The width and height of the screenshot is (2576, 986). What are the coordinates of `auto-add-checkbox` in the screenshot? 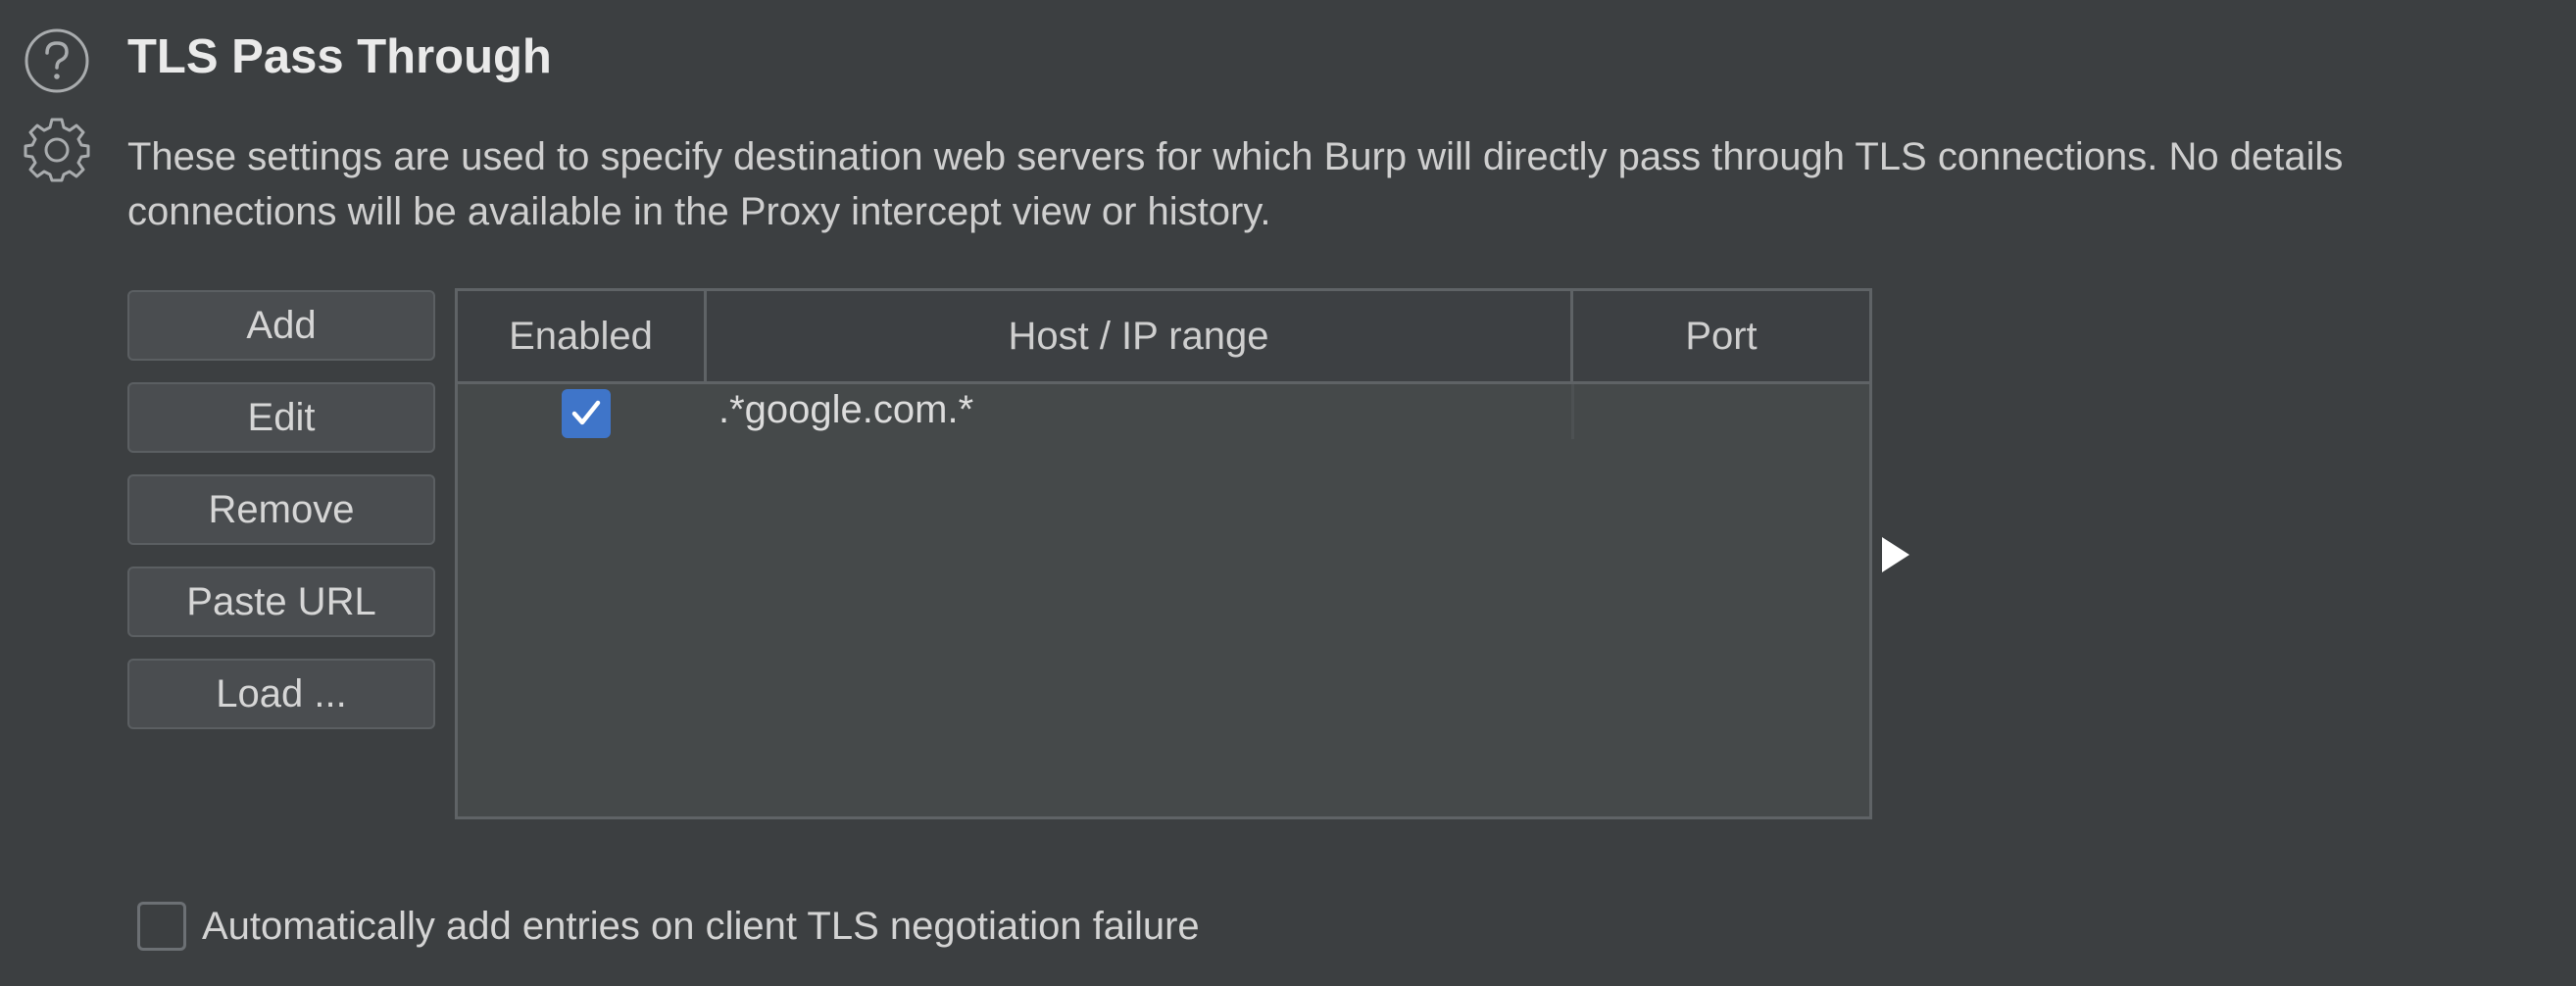 It's located at (161, 926).